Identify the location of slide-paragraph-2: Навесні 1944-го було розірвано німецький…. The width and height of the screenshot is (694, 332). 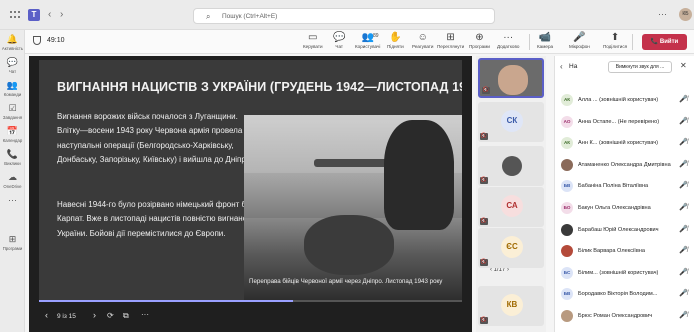
(157, 219).